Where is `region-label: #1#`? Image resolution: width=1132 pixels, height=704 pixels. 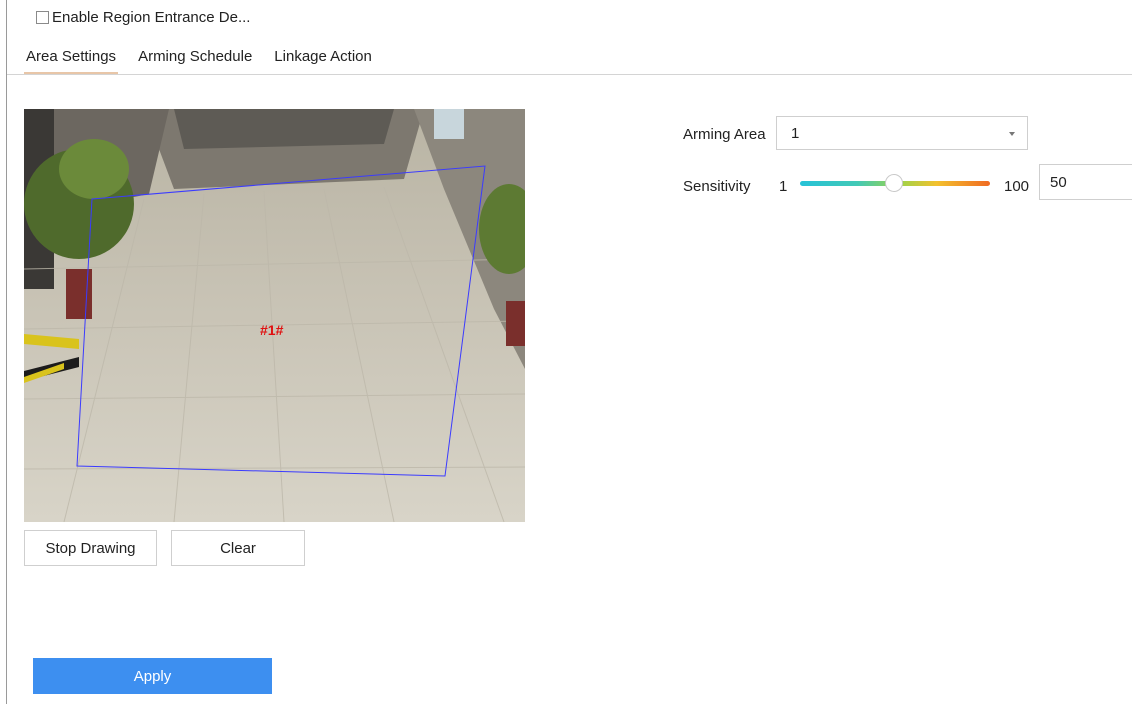
region-label: #1# is located at coordinates (272, 330).